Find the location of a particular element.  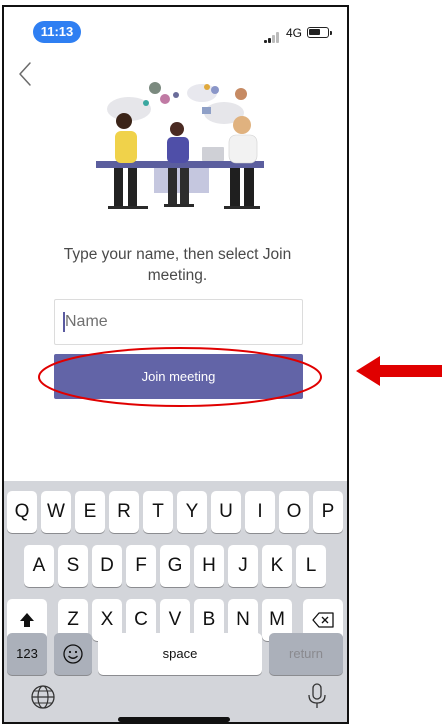

battery-icon is located at coordinates (319, 32).